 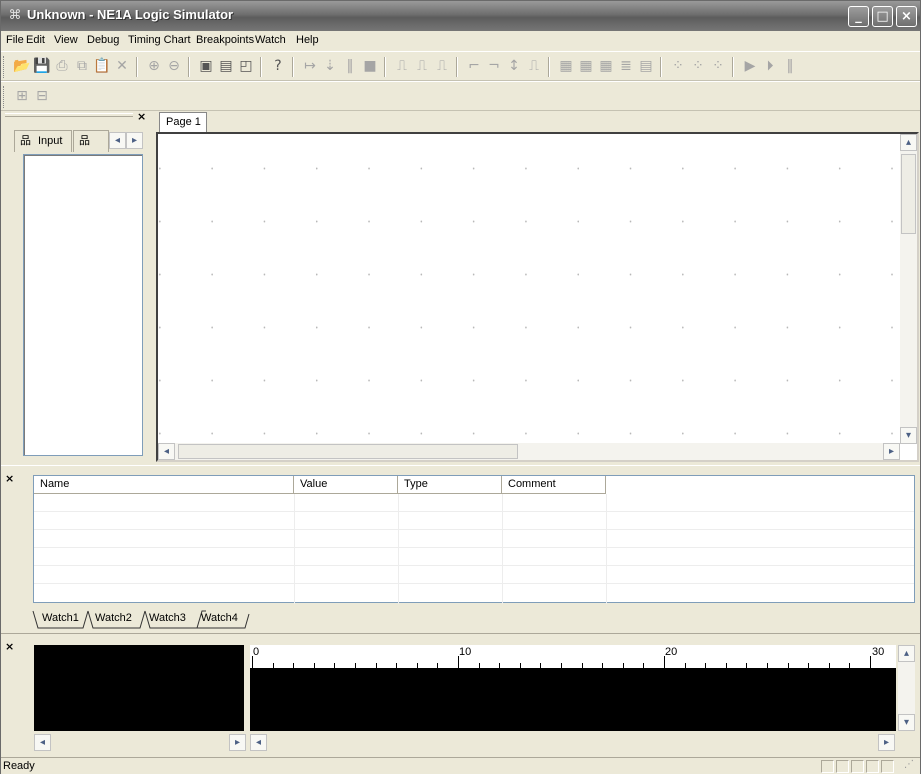 What do you see at coordinates (858, 16) in the screenshot?
I see `minimize-button: _` at bounding box center [858, 16].